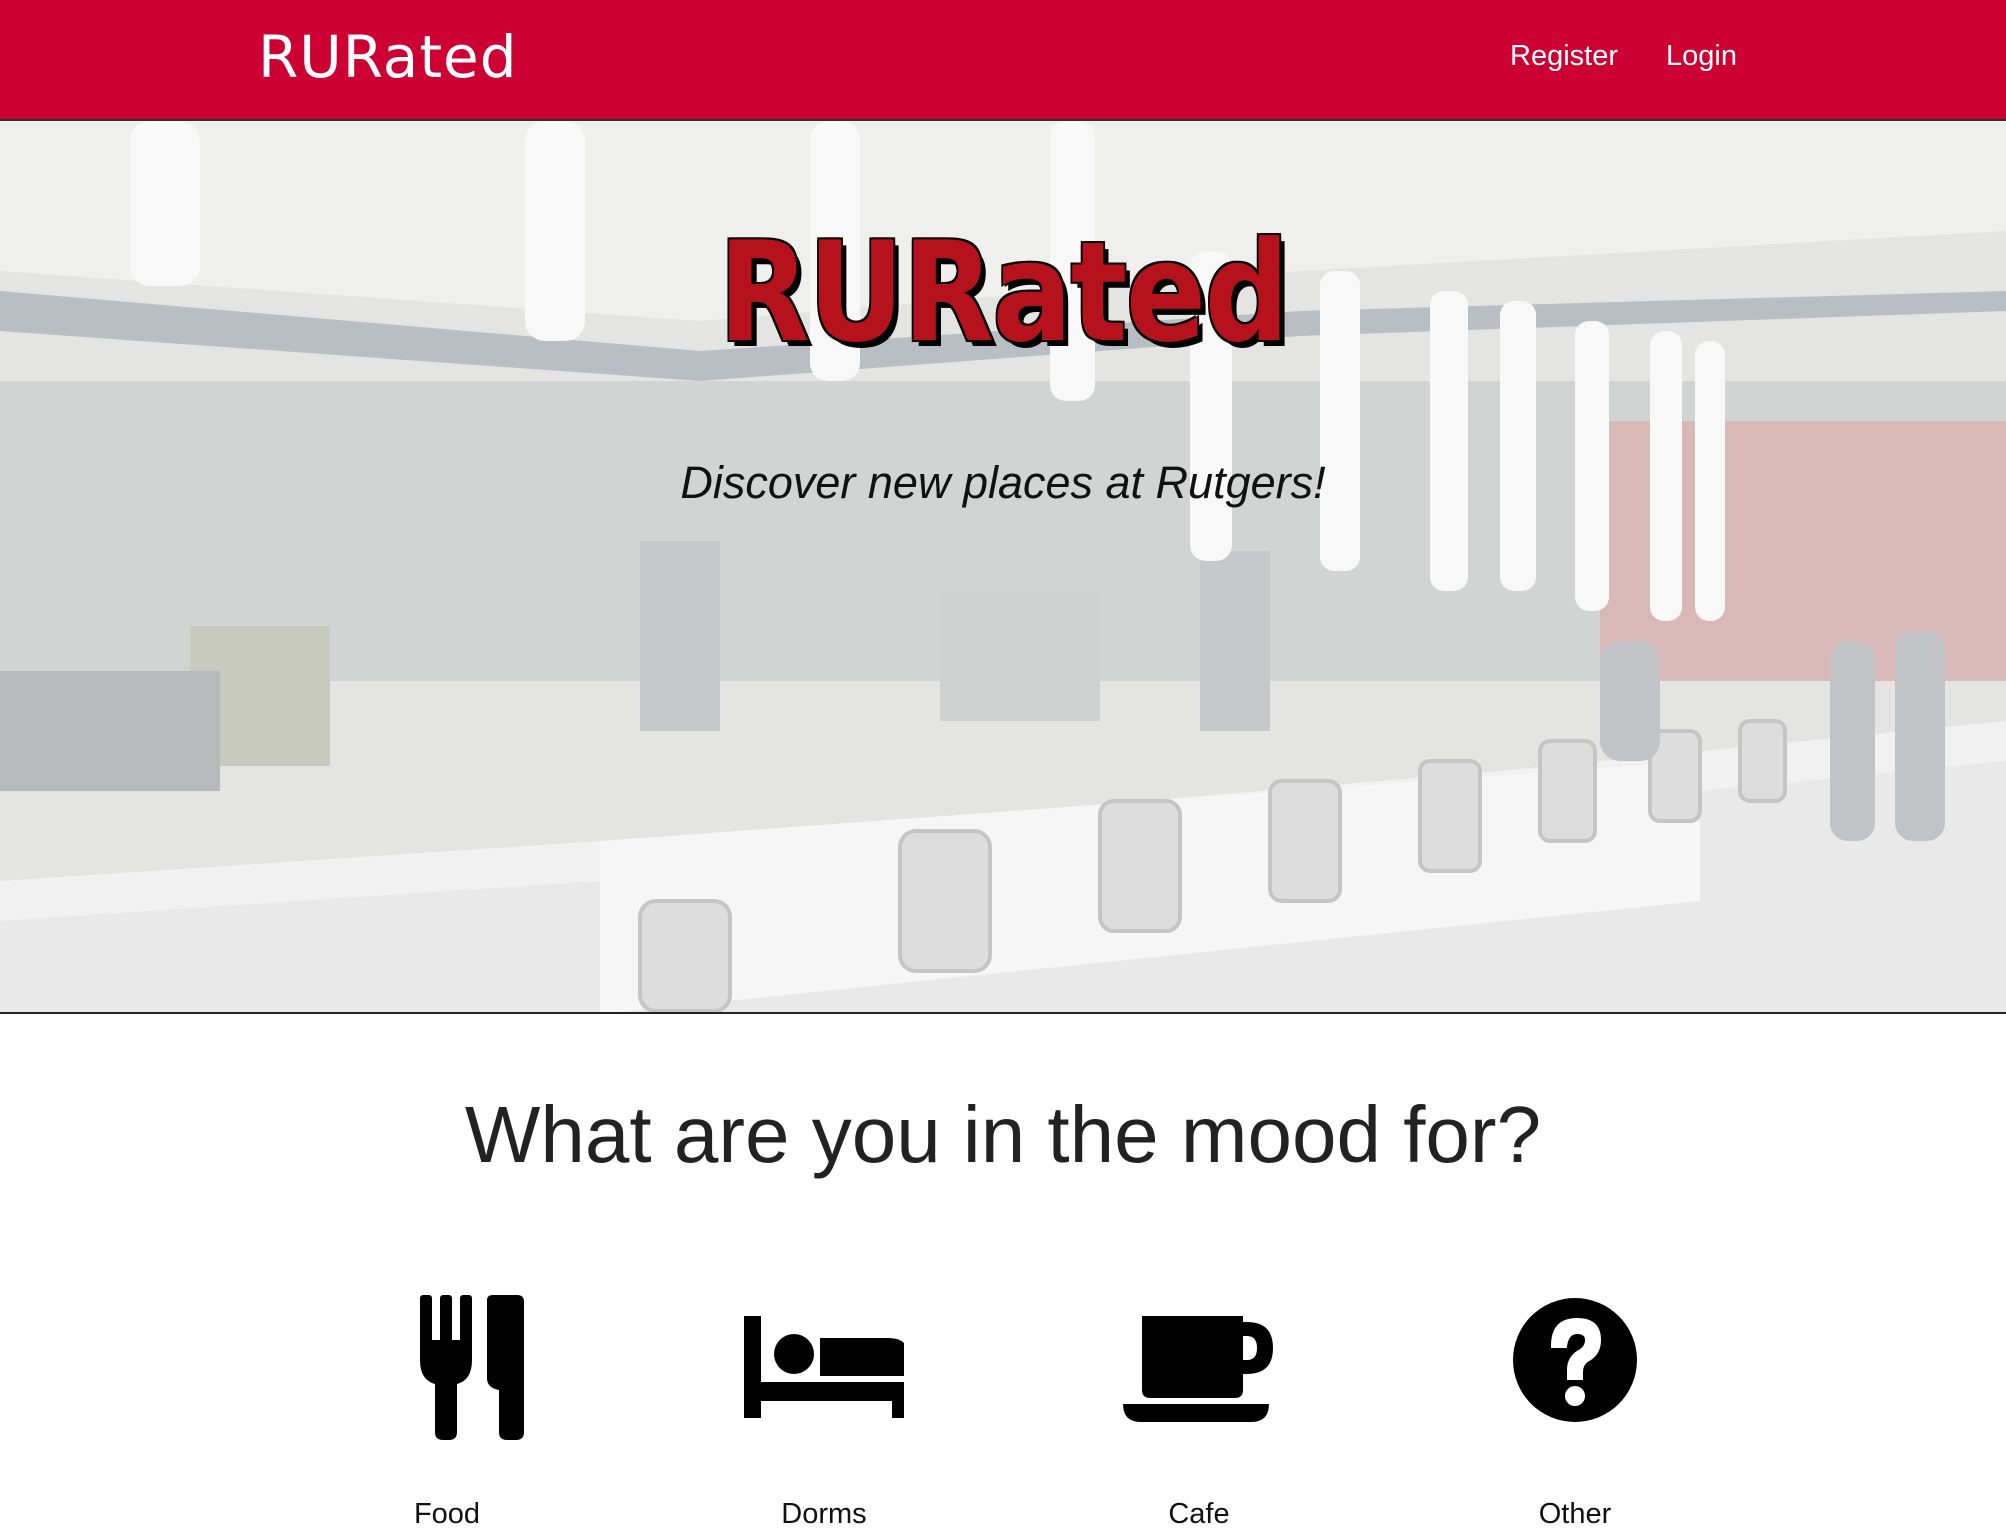  Describe the element at coordinates (1003, 292) in the screenshot. I see `hero-title: RURated` at that location.